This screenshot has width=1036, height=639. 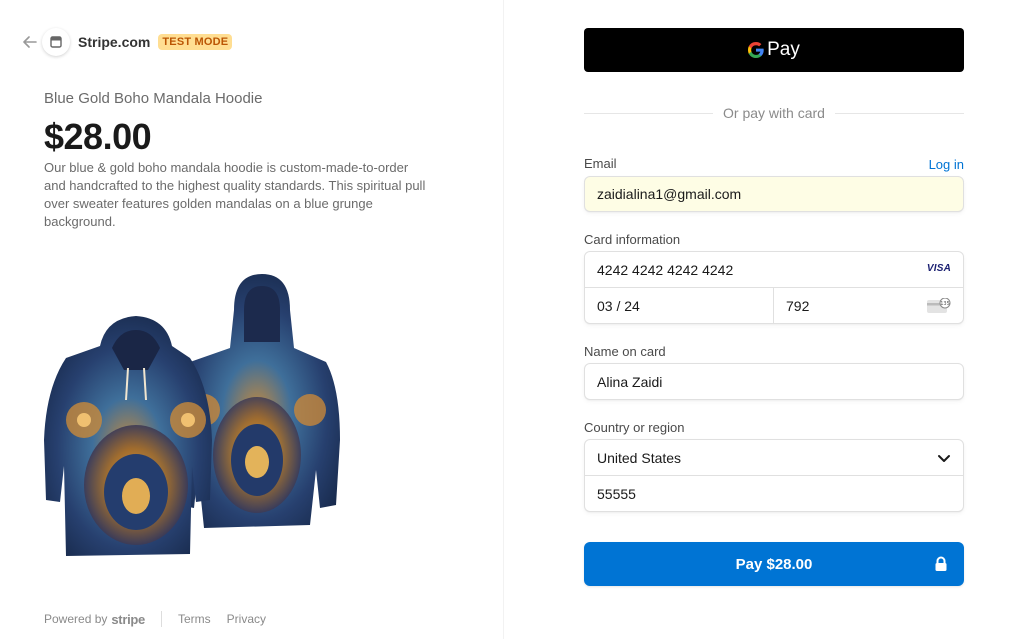 I want to click on chevron-down-icon, so click(x=944, y=458).